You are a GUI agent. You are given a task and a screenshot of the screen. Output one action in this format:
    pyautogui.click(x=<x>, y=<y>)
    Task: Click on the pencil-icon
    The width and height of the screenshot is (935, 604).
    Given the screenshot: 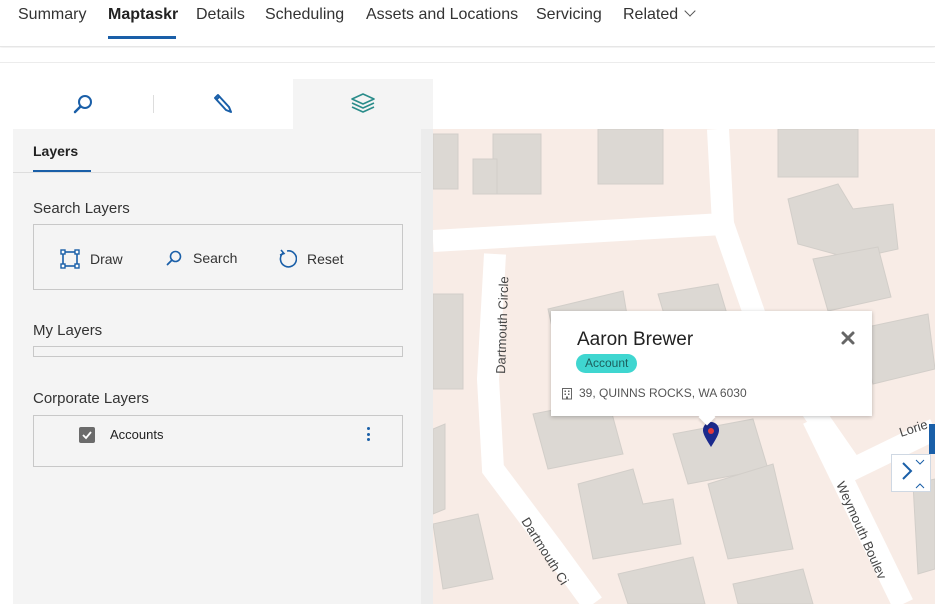 What is the action you would take?
    pyautogui.click(x=223, y=103)
    